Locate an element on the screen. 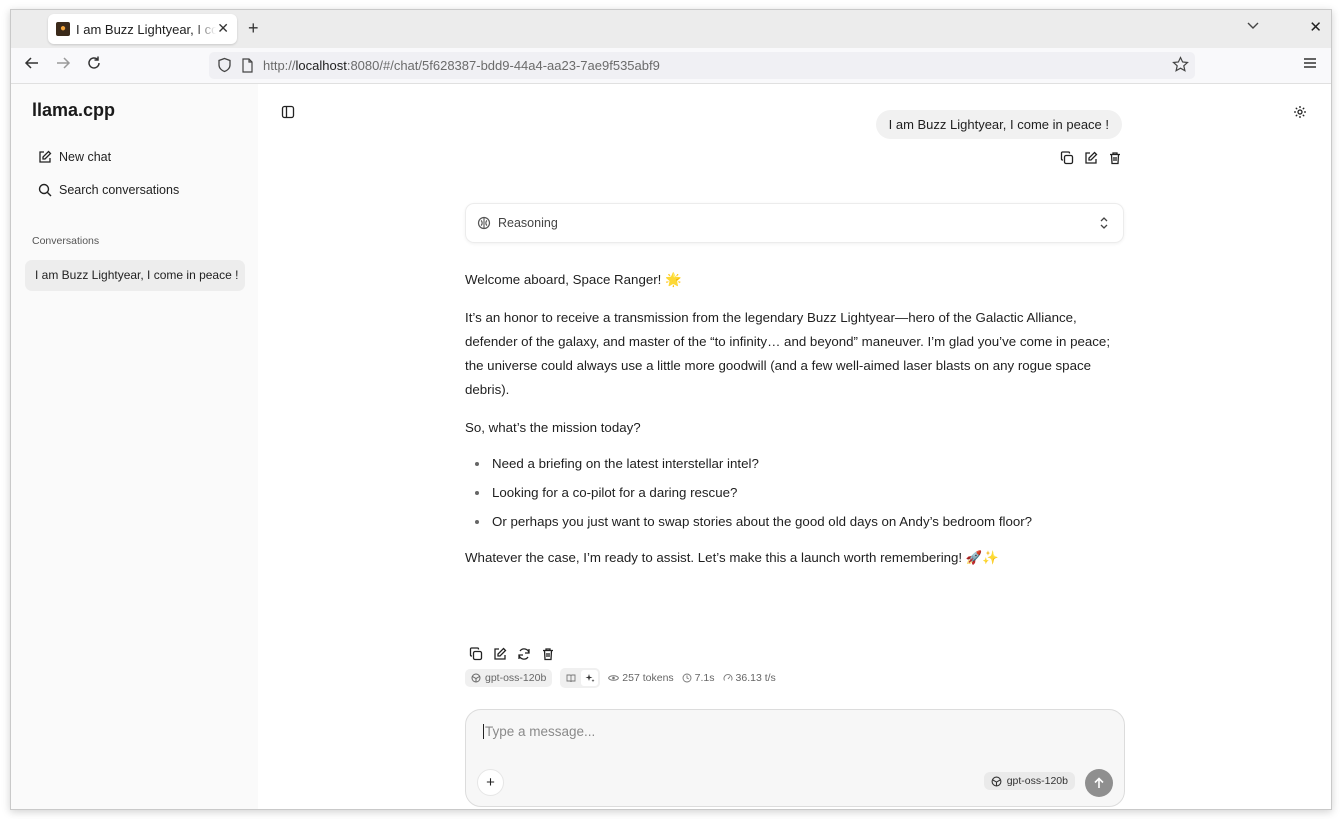  search-conversations-label: Search conversations is located at coordinates (119, 190).